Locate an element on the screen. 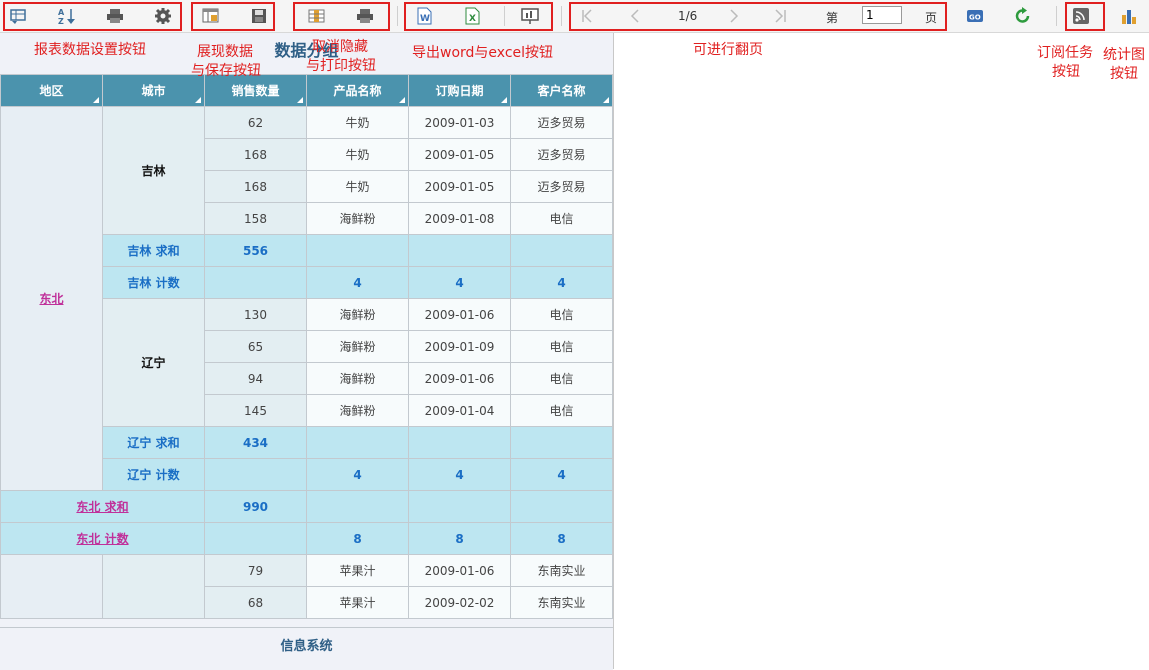  export-word-icon: W is located at coordinates (424, 16).